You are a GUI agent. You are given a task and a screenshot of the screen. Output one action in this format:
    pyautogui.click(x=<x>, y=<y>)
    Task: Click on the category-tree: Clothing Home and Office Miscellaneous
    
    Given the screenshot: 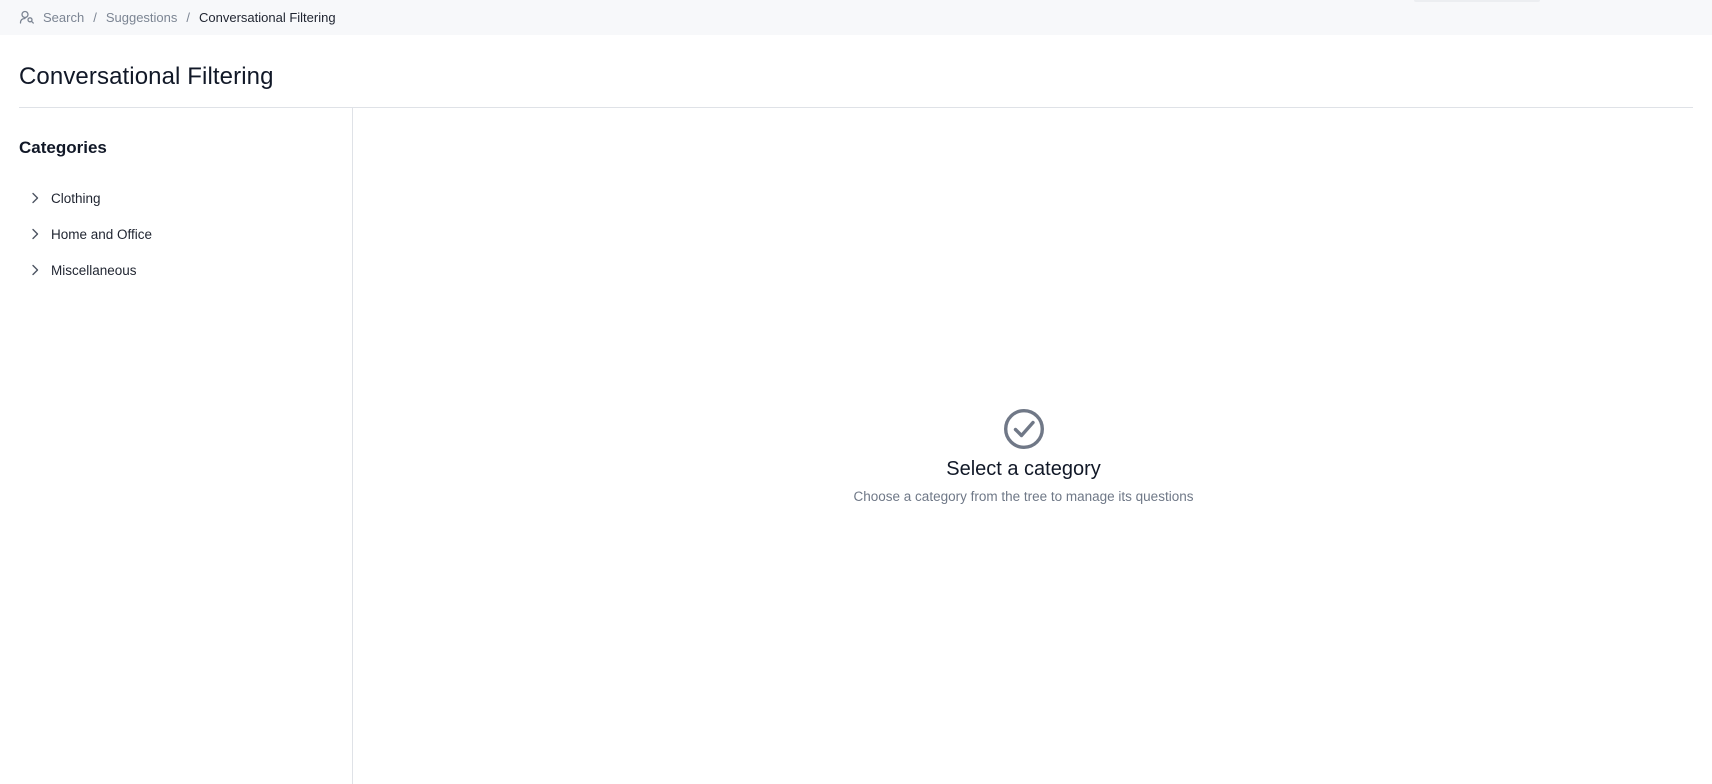 What is the action you would take?
    pyautogui.click(x=89, y=234)
    